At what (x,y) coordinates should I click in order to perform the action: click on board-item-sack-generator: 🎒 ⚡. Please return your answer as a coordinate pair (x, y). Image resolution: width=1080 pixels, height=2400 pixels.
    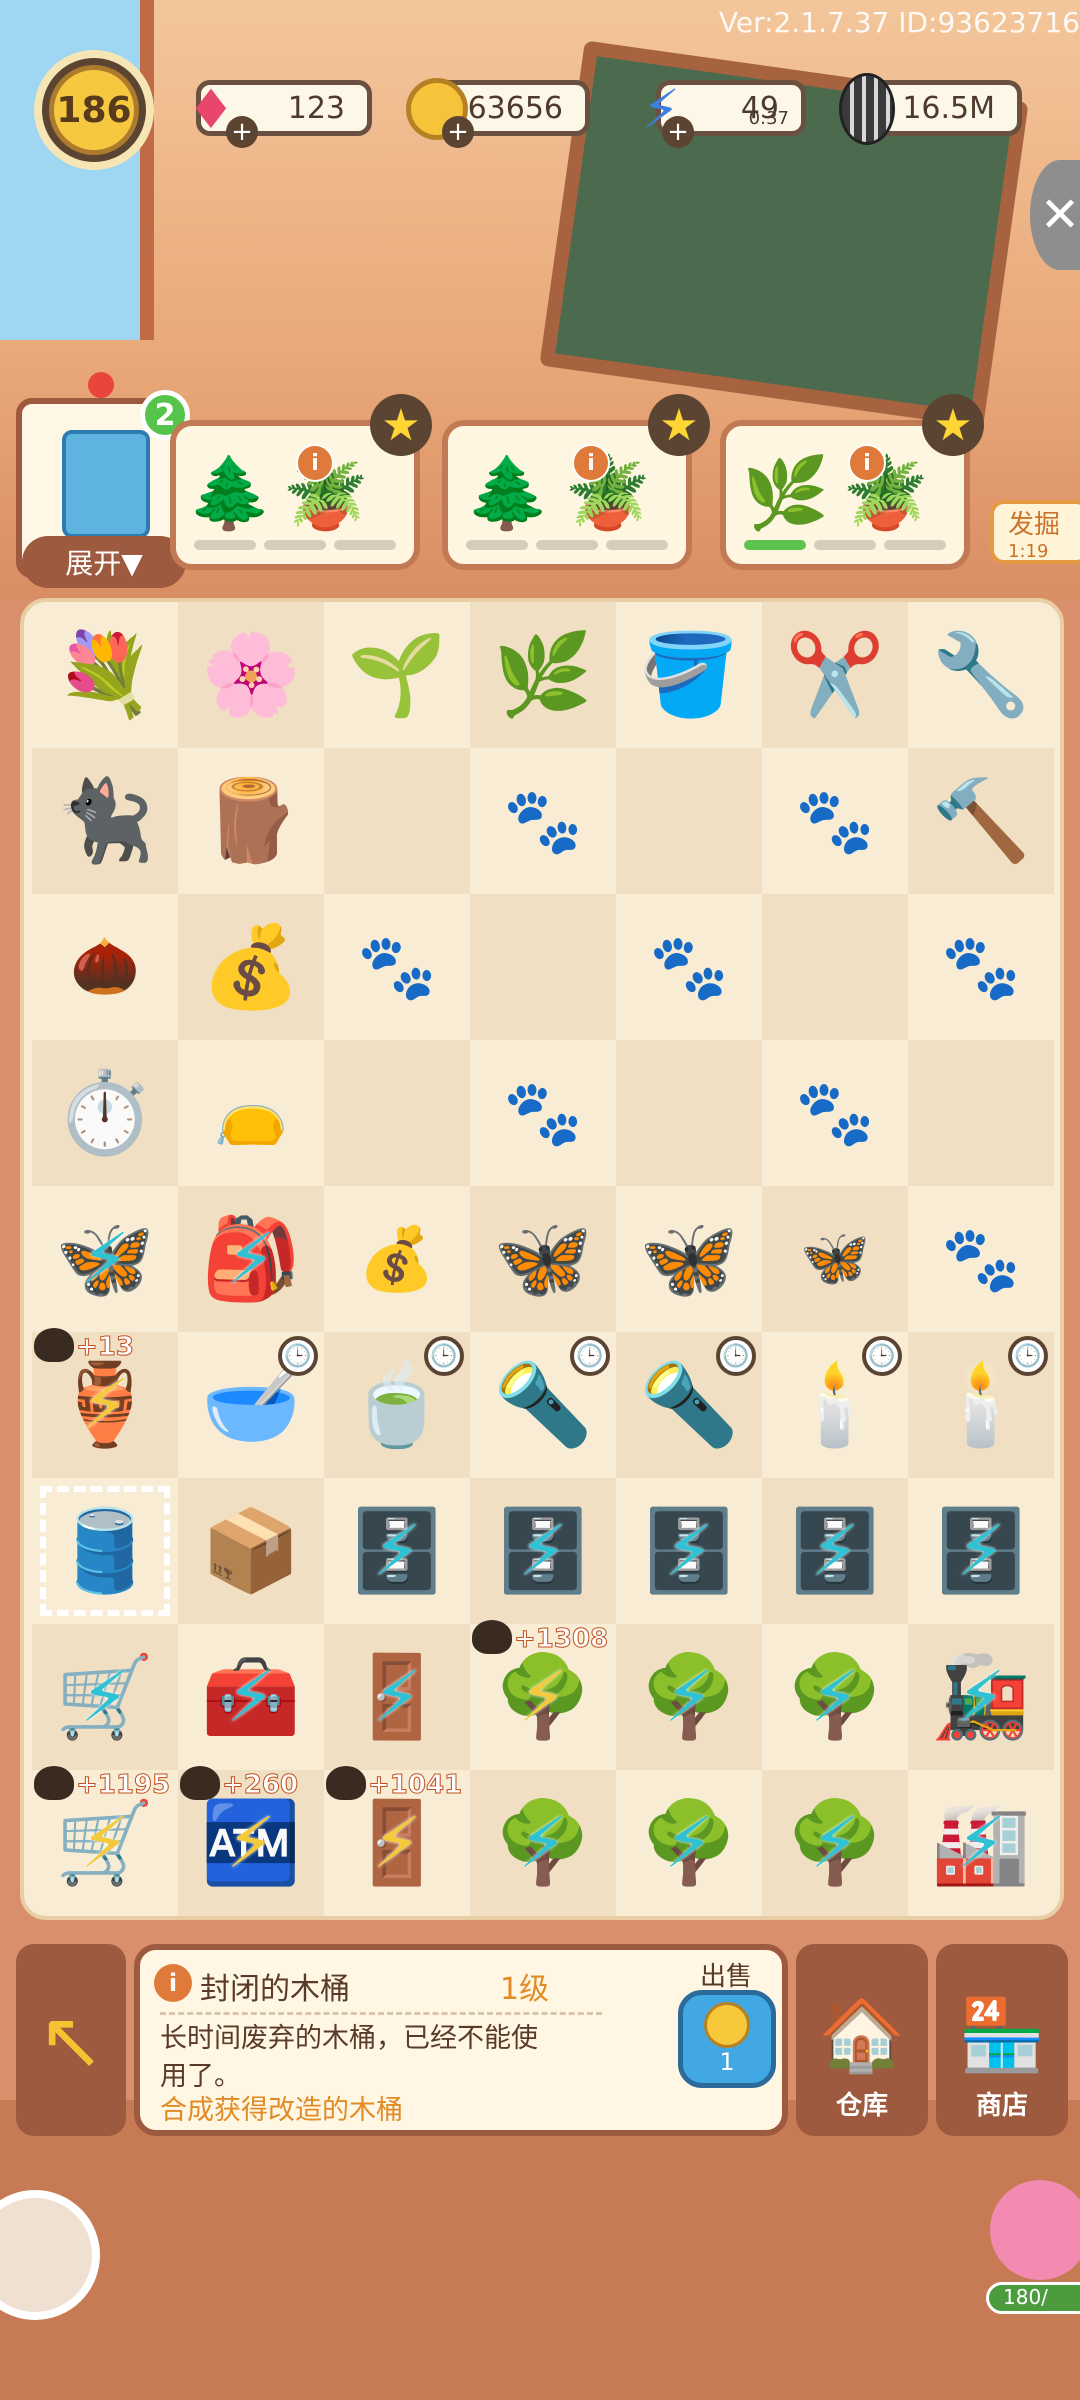
    Looking at the image, I should click on (251, 1259).